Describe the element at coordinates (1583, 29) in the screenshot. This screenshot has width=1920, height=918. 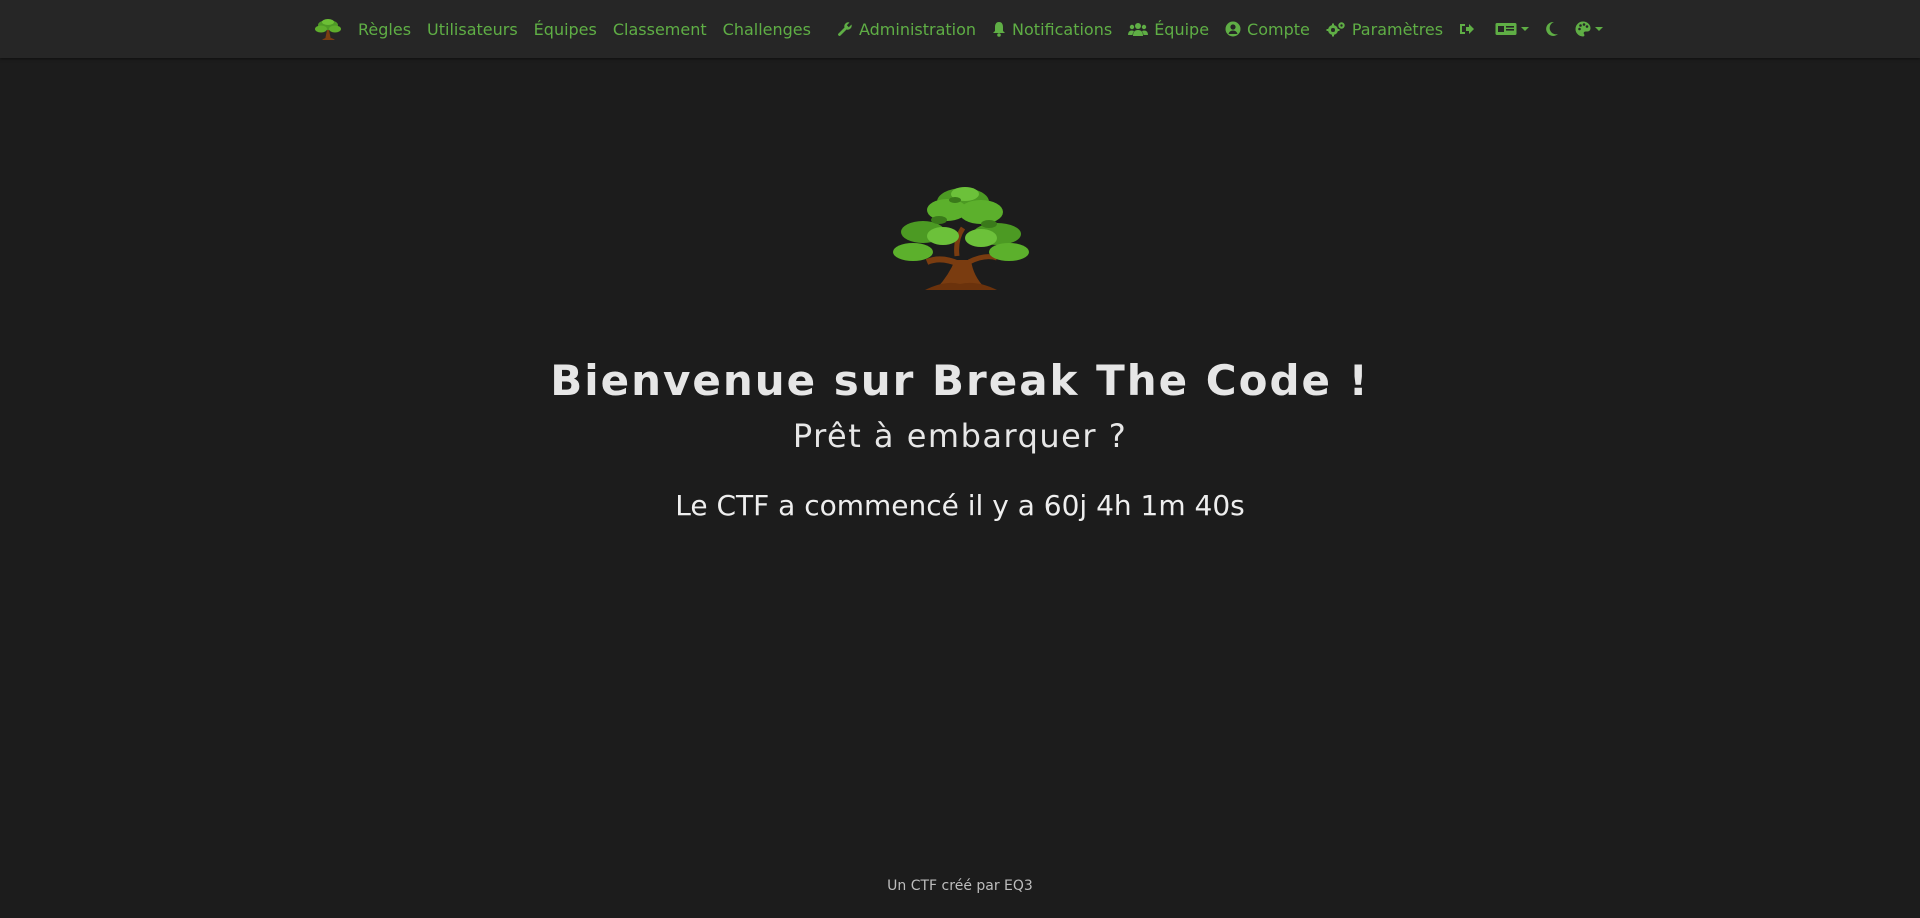
I see `palette-icon` at that location.